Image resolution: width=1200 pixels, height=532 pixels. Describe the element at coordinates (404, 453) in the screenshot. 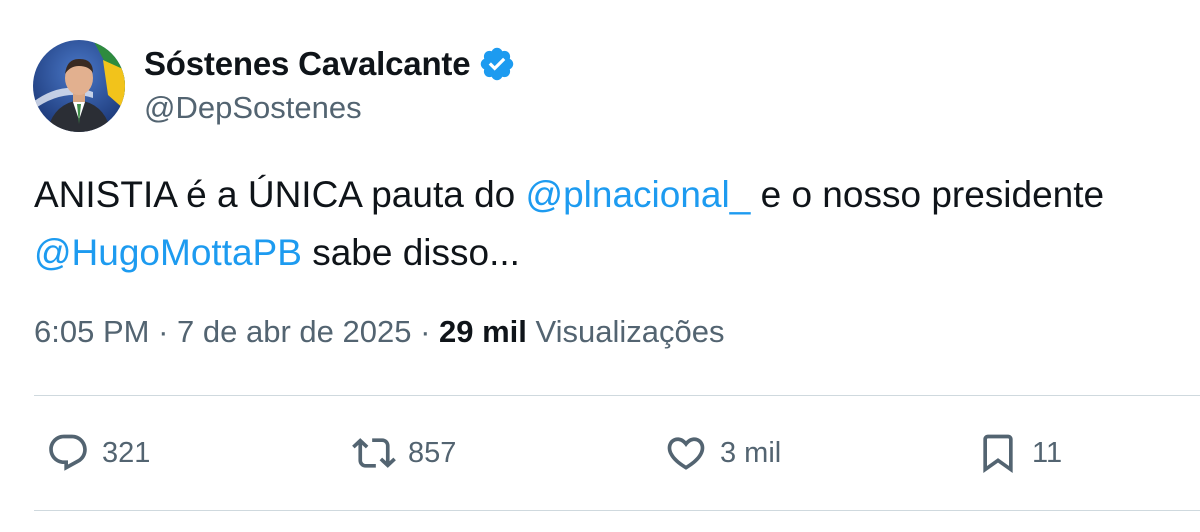

I see `retweet-button: 857` at that location.